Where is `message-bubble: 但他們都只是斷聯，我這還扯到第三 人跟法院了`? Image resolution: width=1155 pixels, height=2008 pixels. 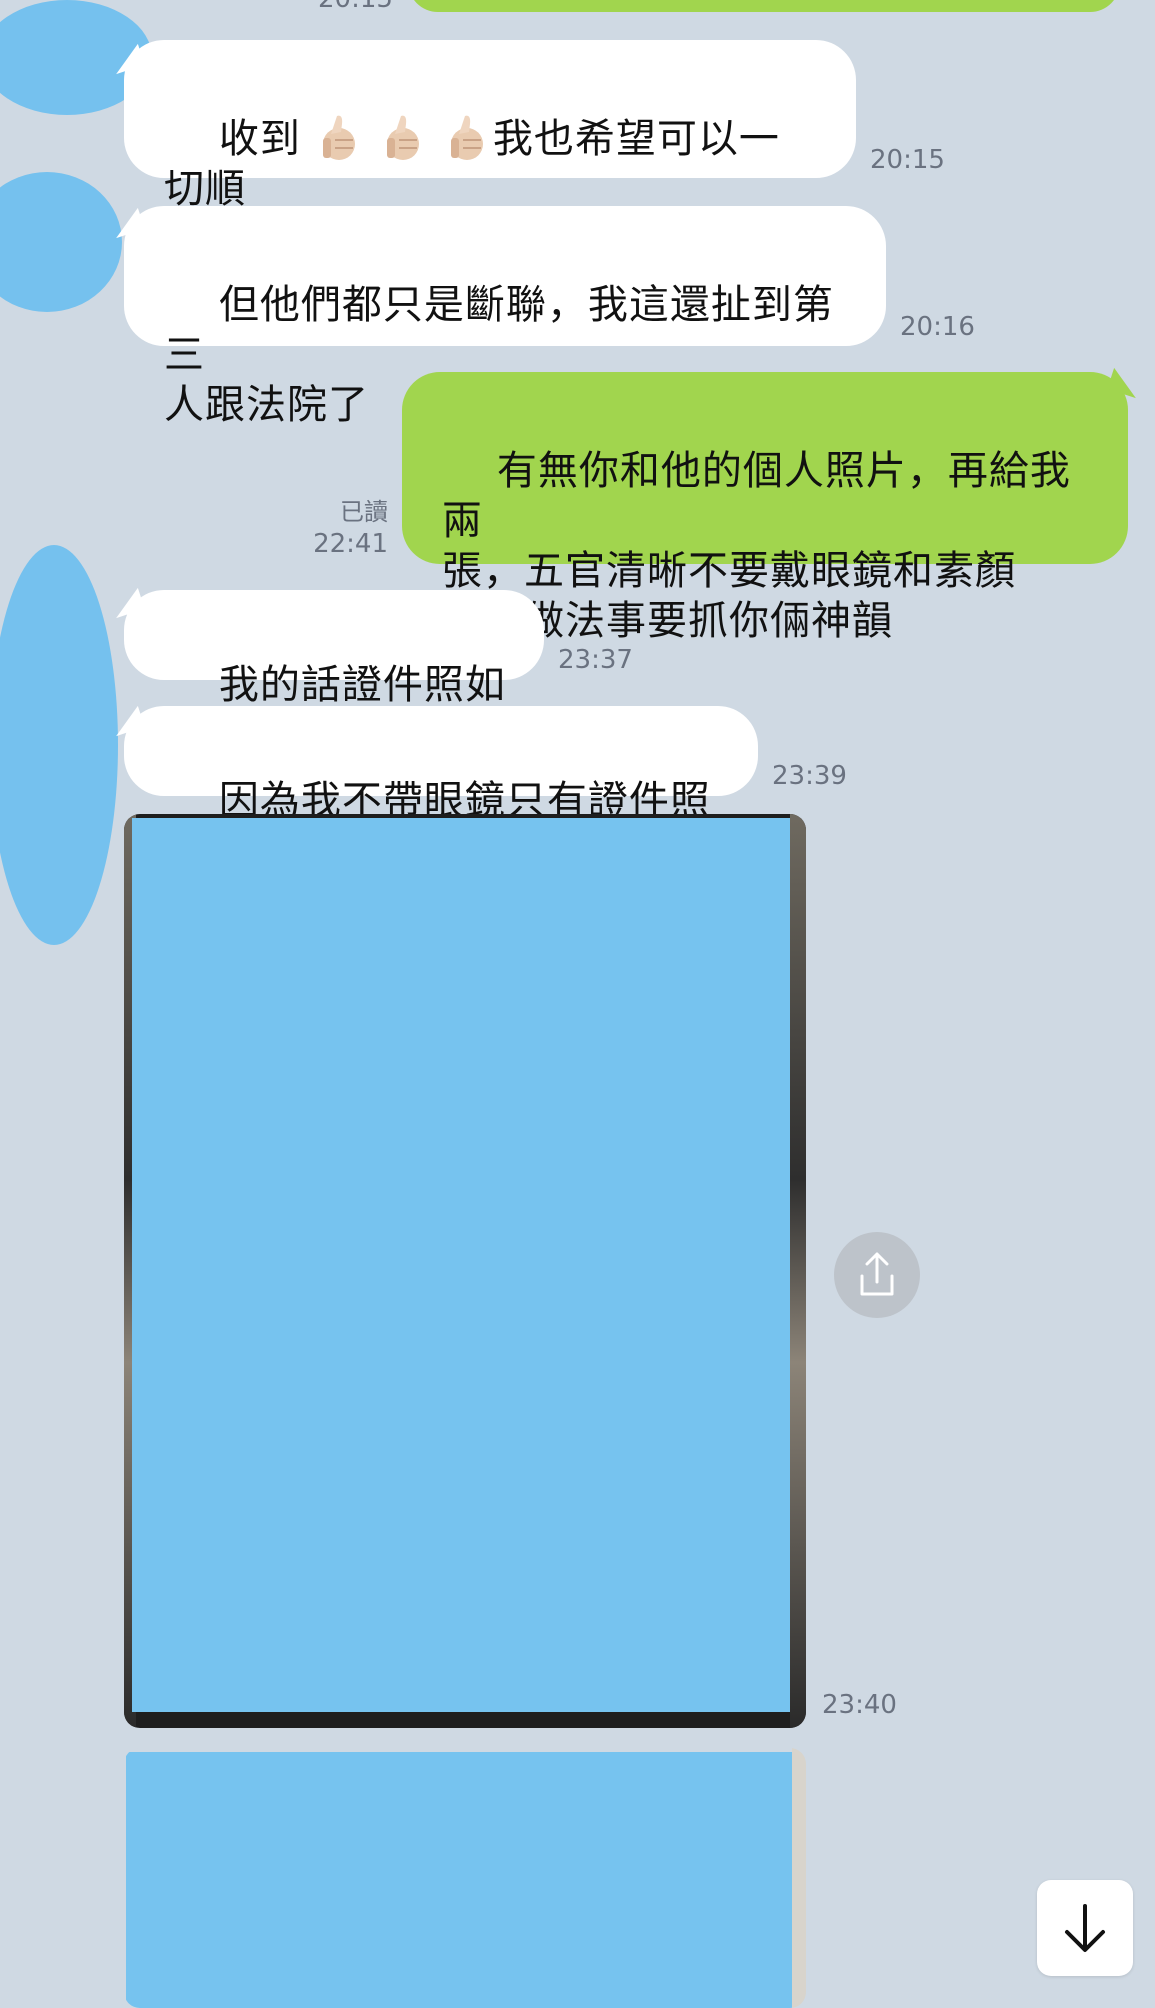 message-bubble: 但他們都只是斷聯，我這還扯到第三 人跟法院了 is located at coordinates (505, 317).